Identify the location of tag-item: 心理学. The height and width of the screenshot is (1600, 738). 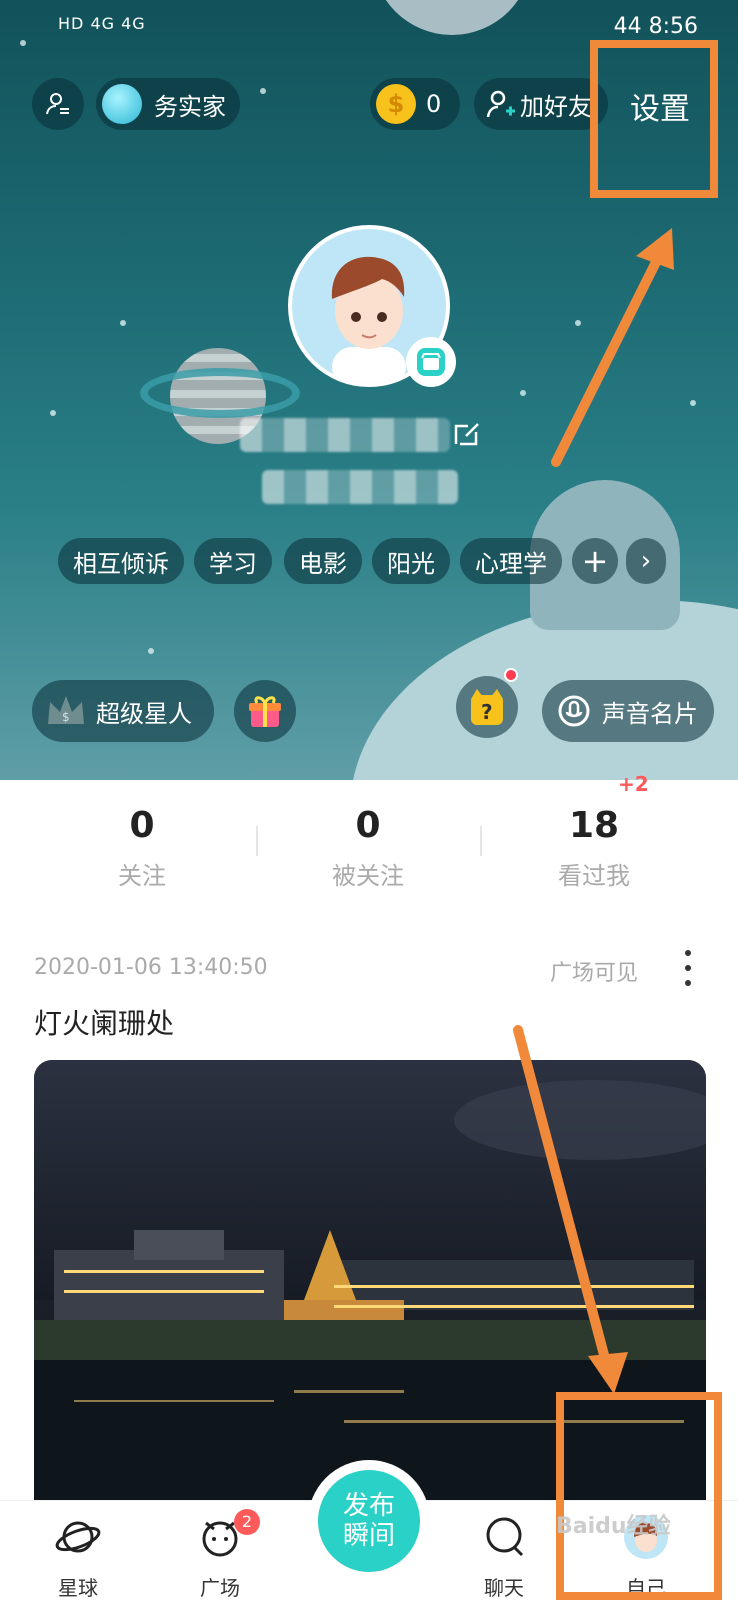
(511, 561).